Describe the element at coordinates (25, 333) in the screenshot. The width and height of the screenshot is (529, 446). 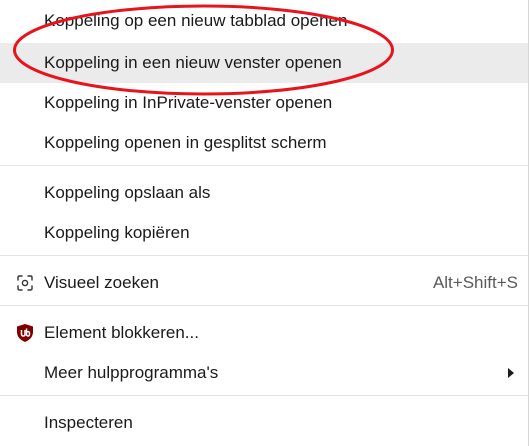
I see `ublock-origin-icon` at that location.